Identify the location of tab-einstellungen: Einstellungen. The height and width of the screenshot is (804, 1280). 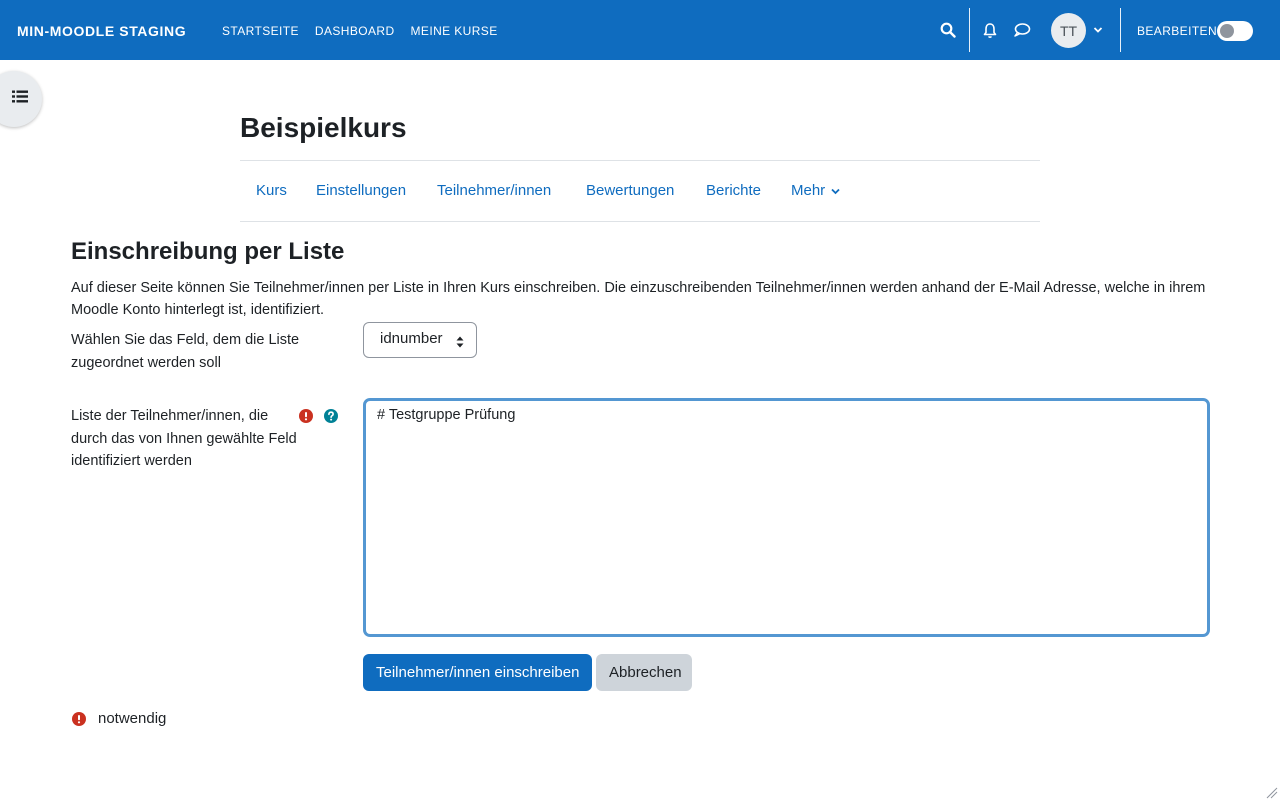
(361, 190).